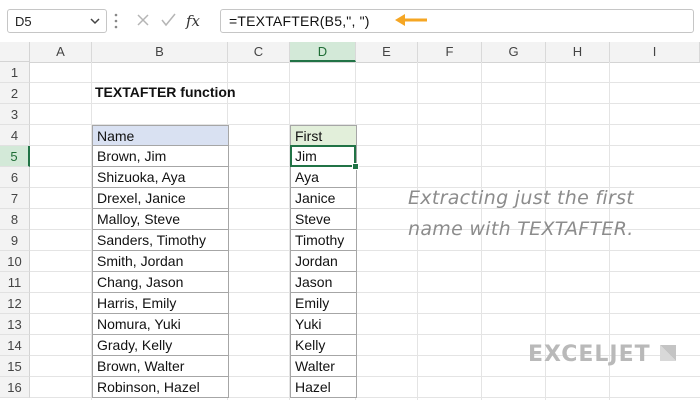  I want to click on first-name-cell: Walter, so click(323, 366).